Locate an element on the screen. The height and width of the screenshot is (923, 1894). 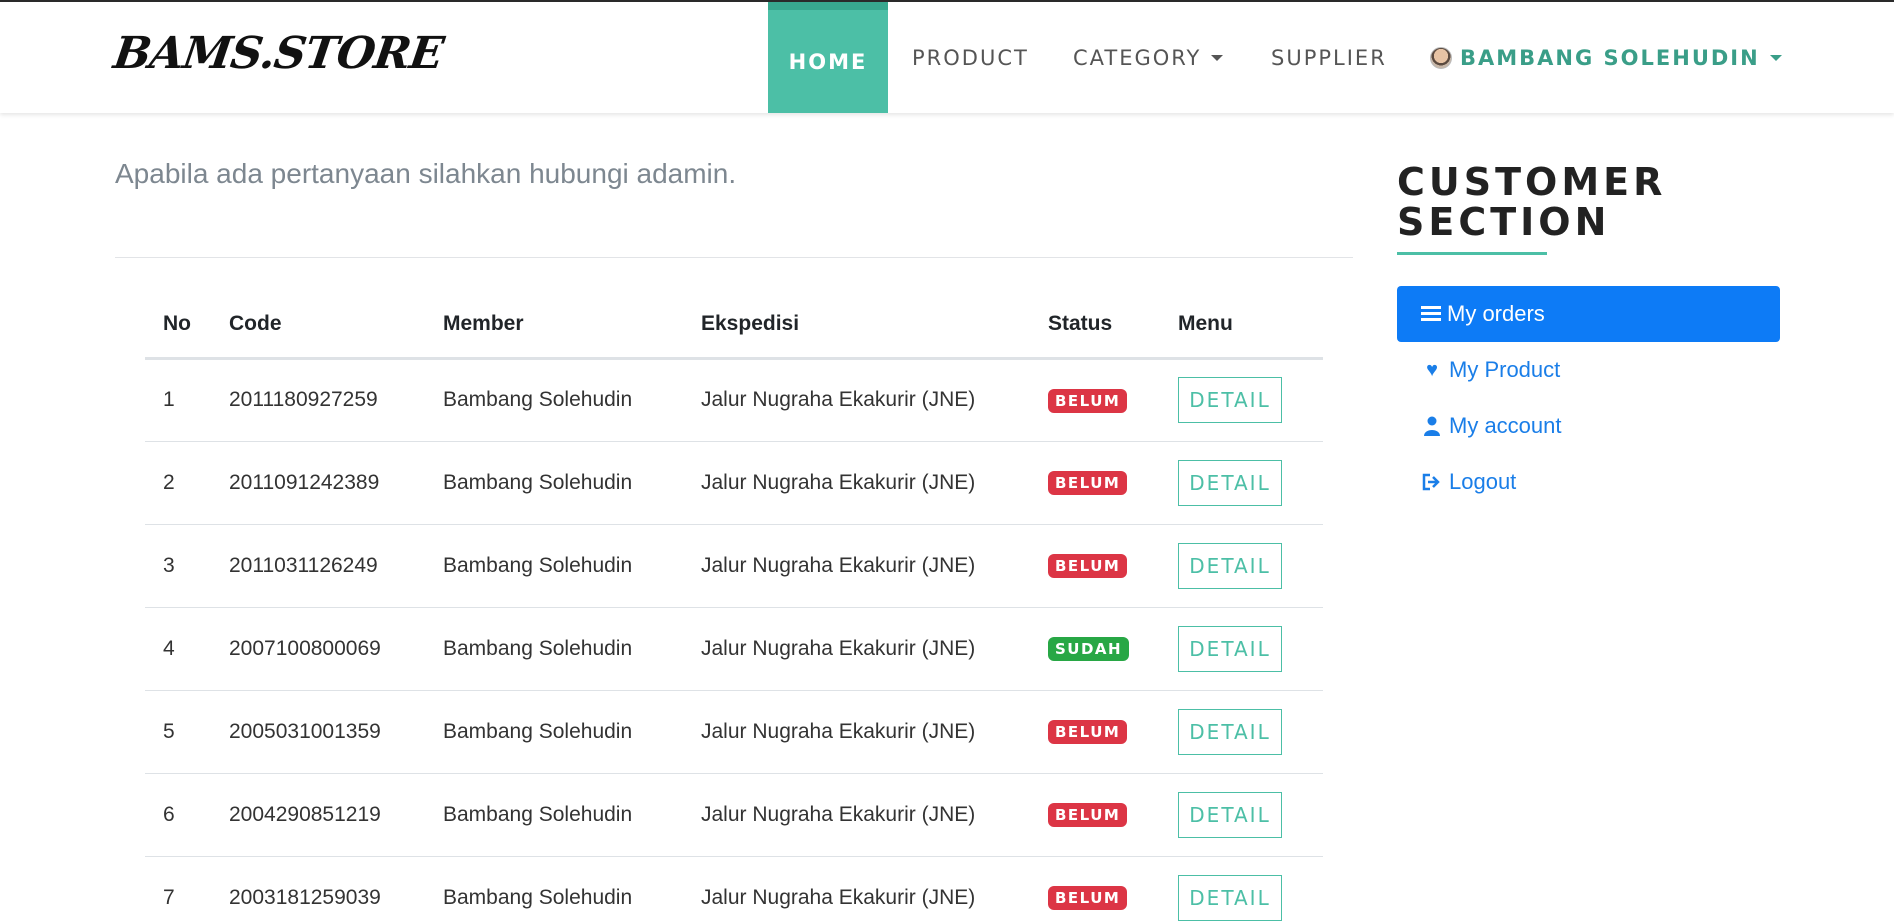
nav-supplier: SUPPLIER is located at coordinates (1329, 57).